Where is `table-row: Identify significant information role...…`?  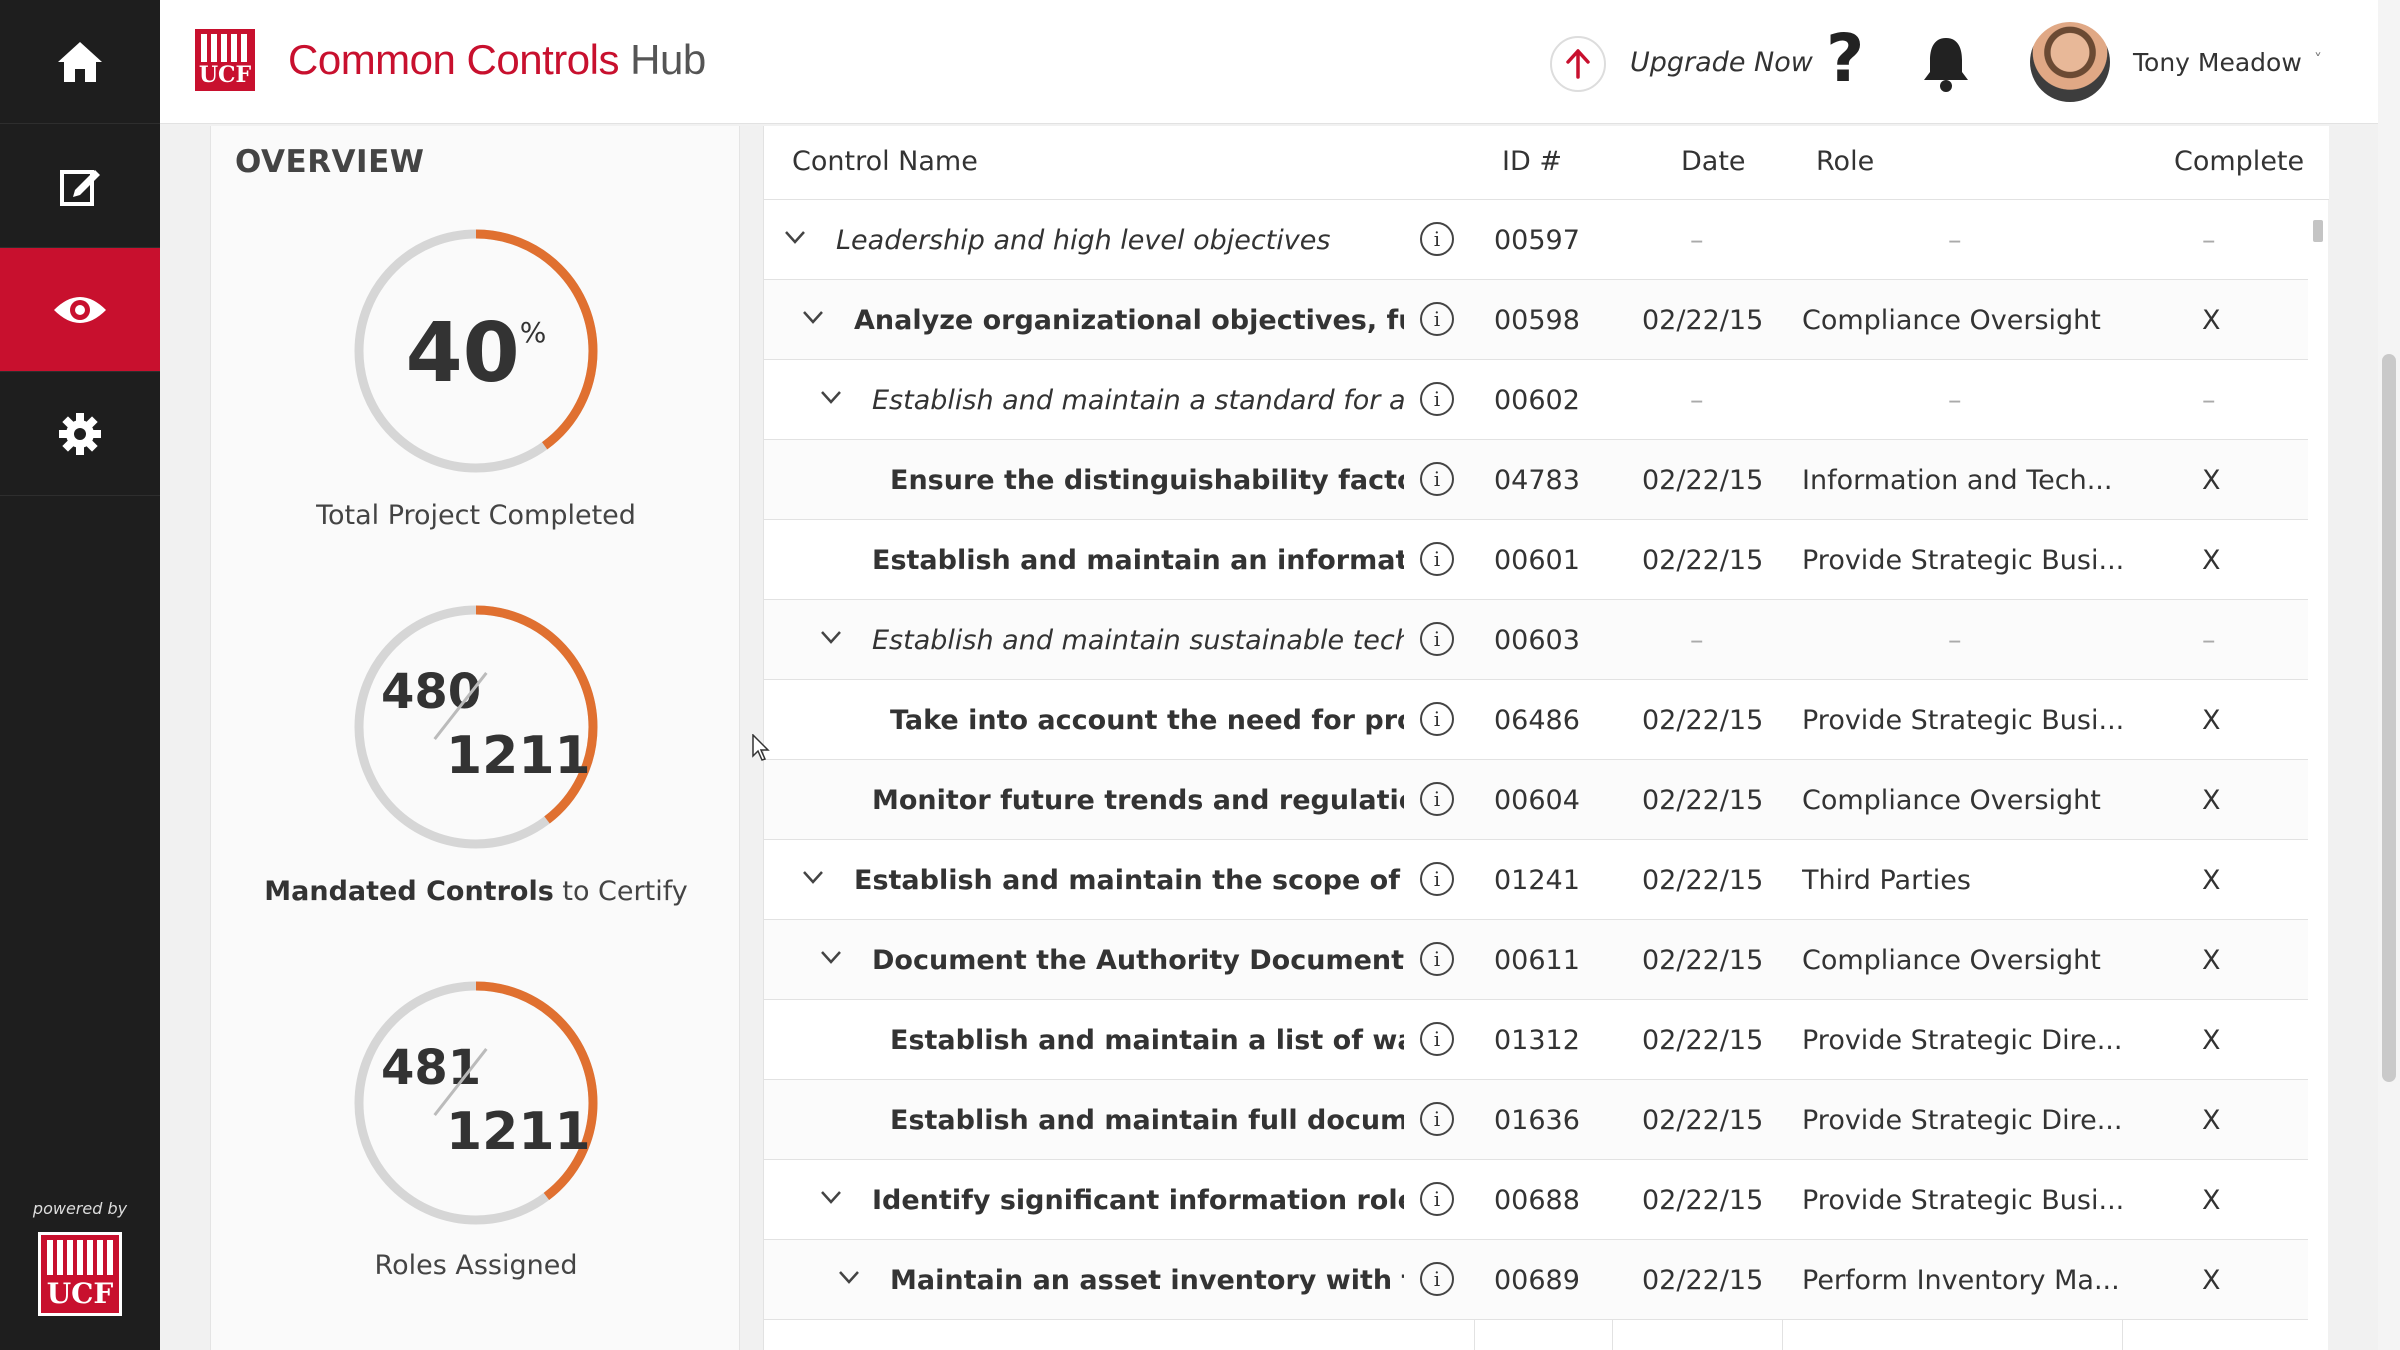
table-row: Identify significant information role...… is located at coordinates (1536, 1200).